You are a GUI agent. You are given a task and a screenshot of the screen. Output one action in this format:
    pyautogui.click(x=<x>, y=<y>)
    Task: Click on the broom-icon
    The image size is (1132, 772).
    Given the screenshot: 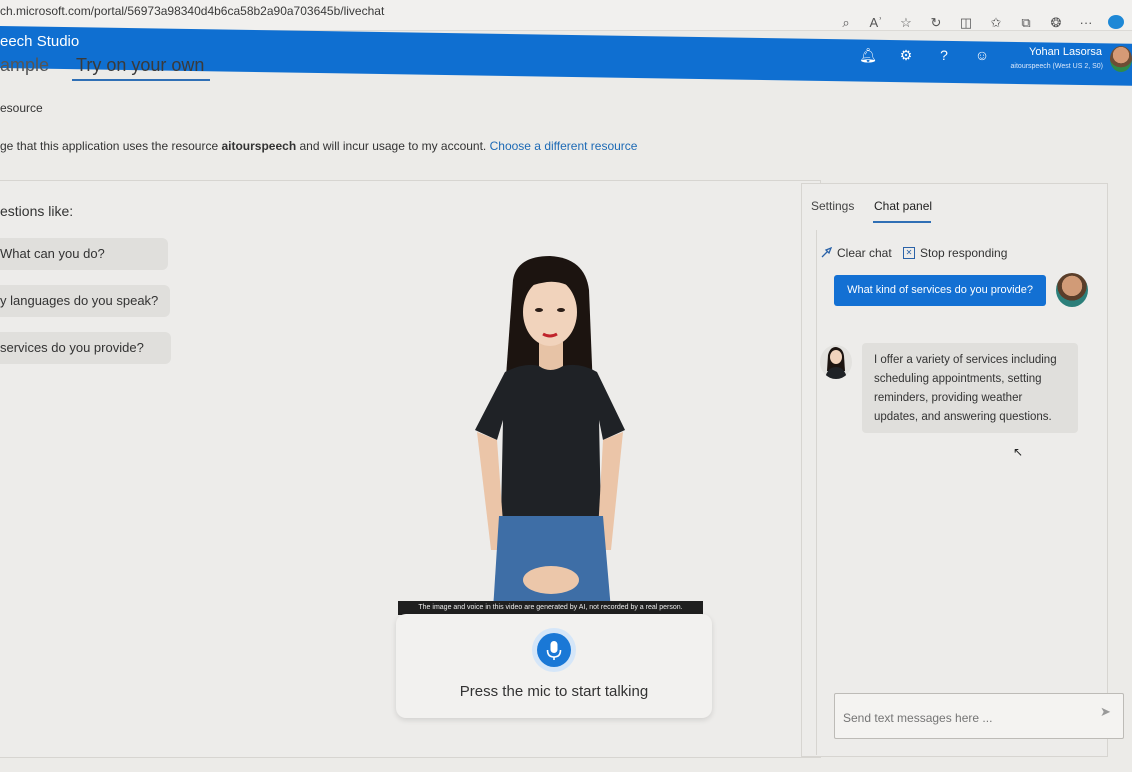 What is the action you would take?
    pyautogui.click(x=826, y=252)
    